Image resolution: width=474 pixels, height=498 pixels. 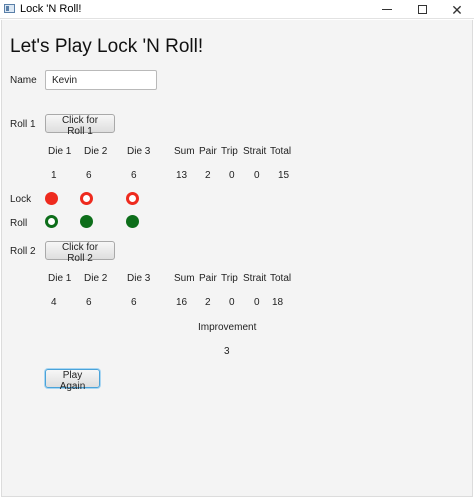 I want to click on roll2-strait-value: 0, so click(x=257, y=302).